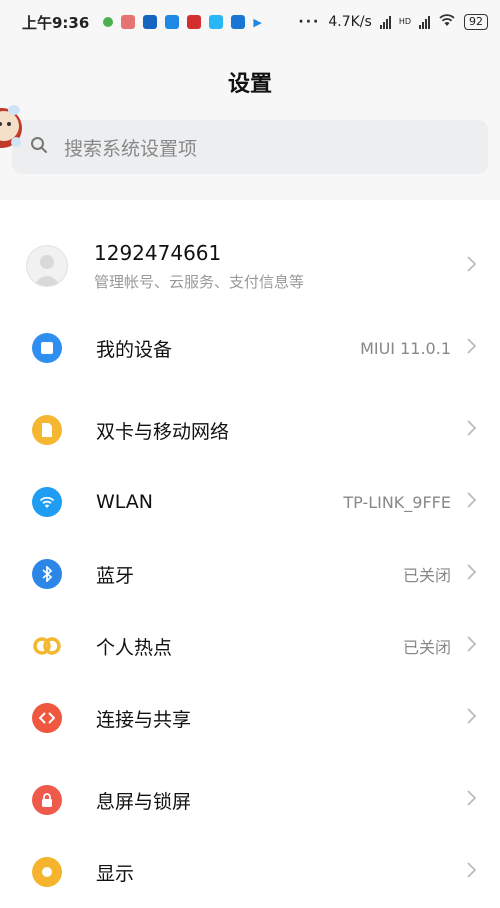 The height and width of the screenshot is (908, 500). Describe the element at coordinates (257, 22) in the screenshot. I see `play-icon: ▶` at that location.